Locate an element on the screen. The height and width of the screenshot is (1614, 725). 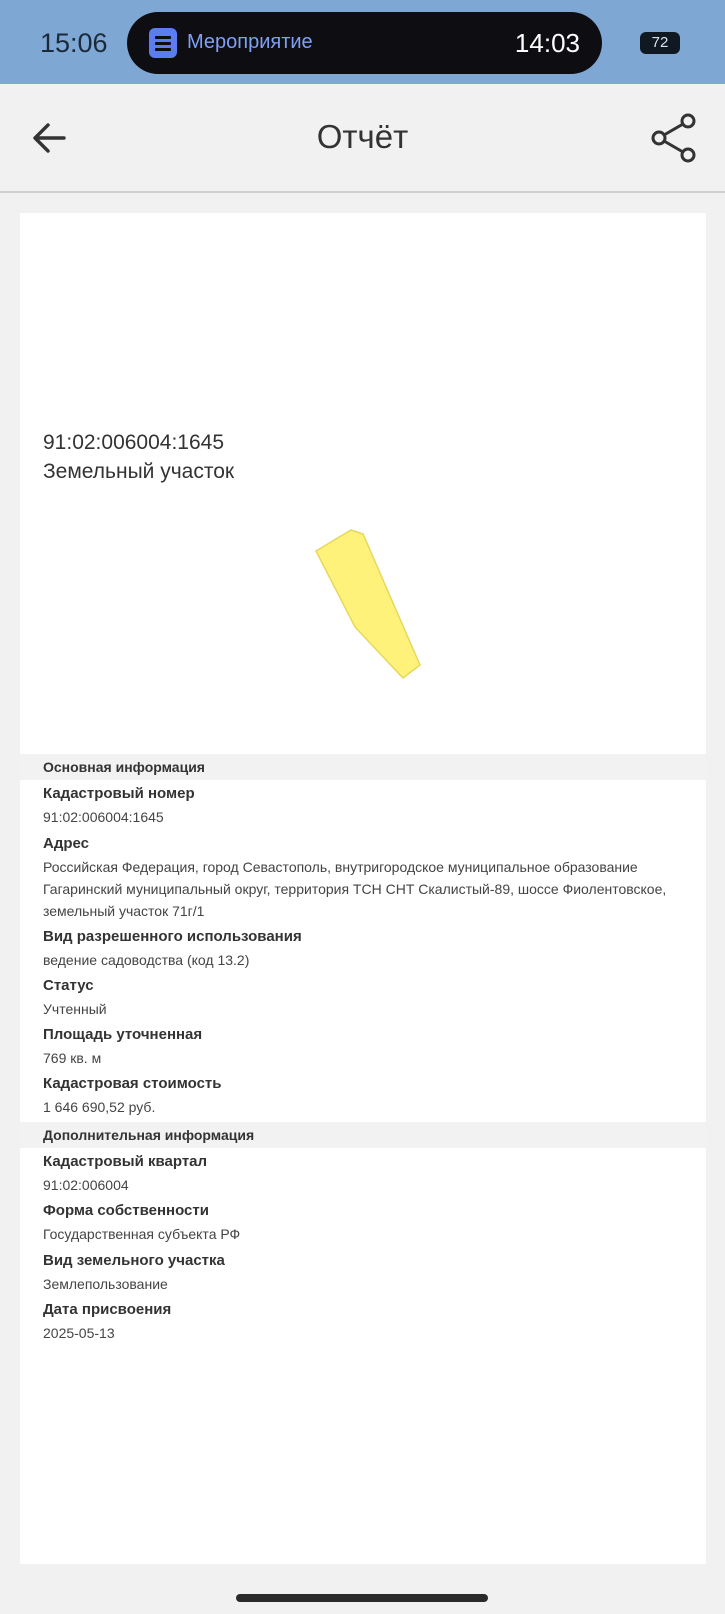
field-label-parcel-kind: Вид земельного участка is located at coordinates (134, 1260).